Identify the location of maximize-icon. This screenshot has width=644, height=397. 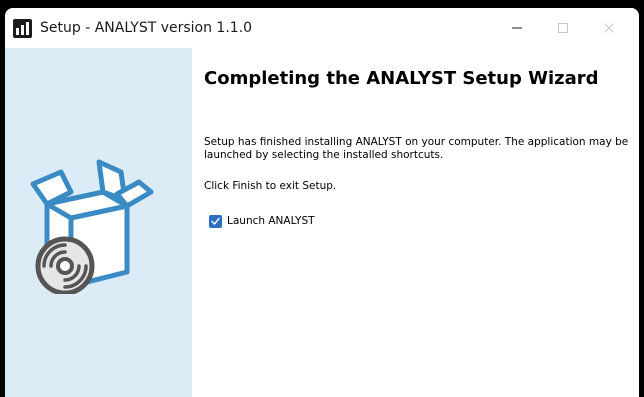
(563, 28).